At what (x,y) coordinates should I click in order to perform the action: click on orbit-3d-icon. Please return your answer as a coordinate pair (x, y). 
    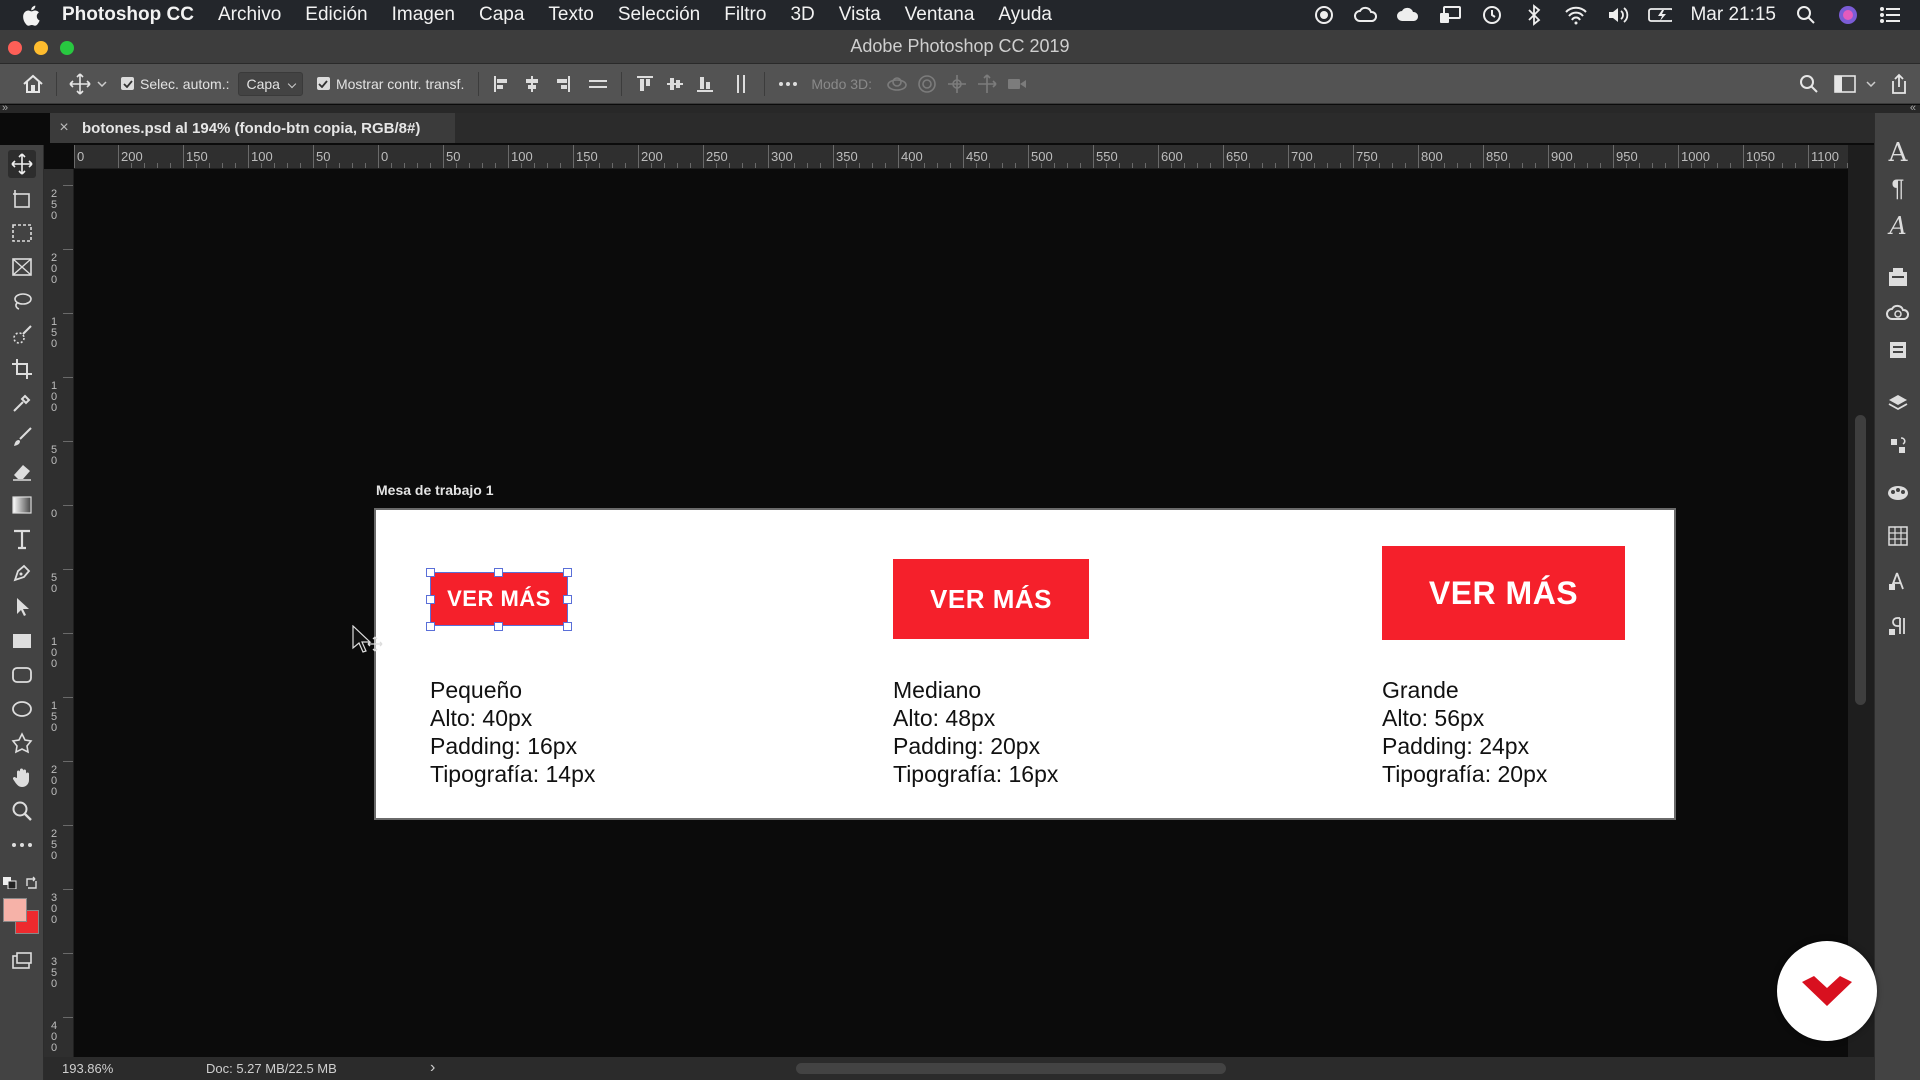
    Looking at the image, I should click on (897, 84).